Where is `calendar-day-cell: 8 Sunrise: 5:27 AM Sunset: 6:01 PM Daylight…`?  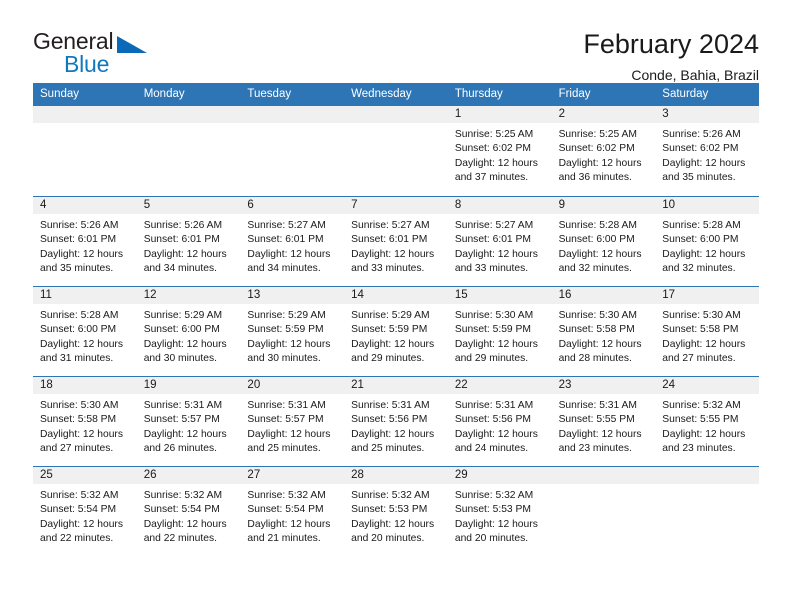
calendar-day-cell: 8 Sunrise: 5:27 AM Sunset: 6:01 PM Daylight… is located at coordinates (499, 241).